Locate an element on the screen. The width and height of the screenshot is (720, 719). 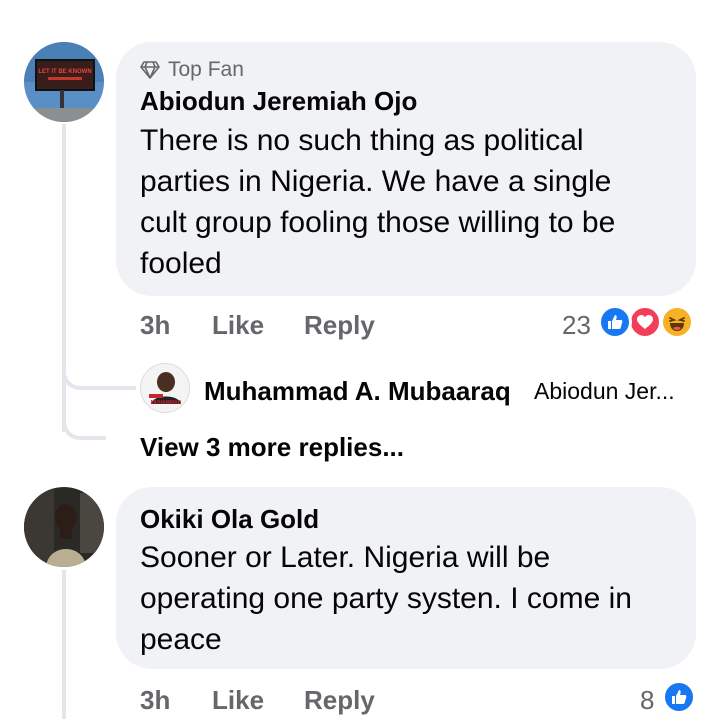
comment-text-line: There is no such thing as political is located at coordinates (362, 140).